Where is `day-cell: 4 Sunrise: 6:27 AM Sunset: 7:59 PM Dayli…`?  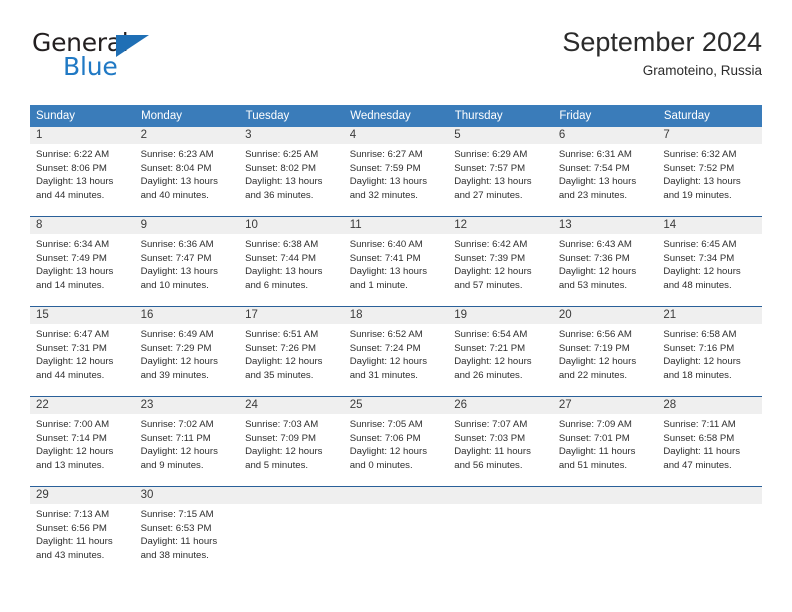
day-cell: 4 Sunrise: 6:27 AM Sunset: 7:59 PM Dayli… is located at coordinates (396, 172).